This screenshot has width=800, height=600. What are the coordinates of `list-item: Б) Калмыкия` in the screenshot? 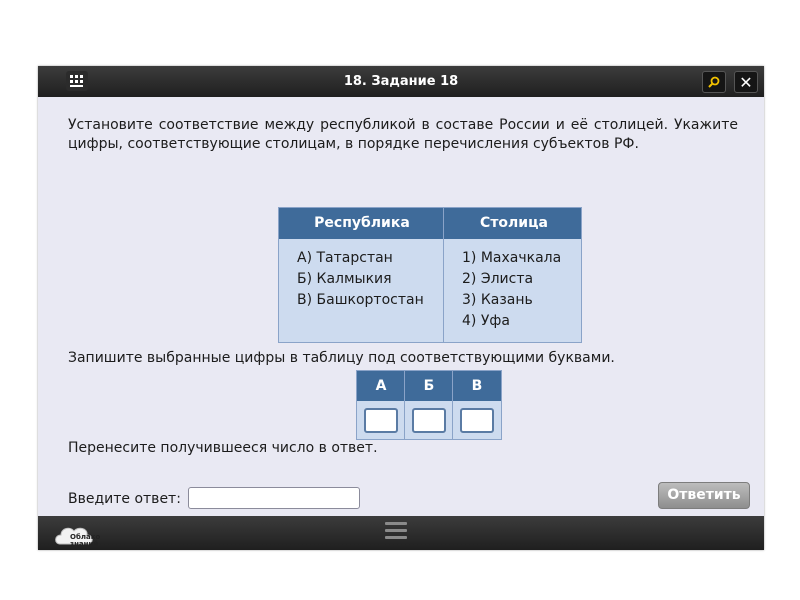 It's located at (344, 279).